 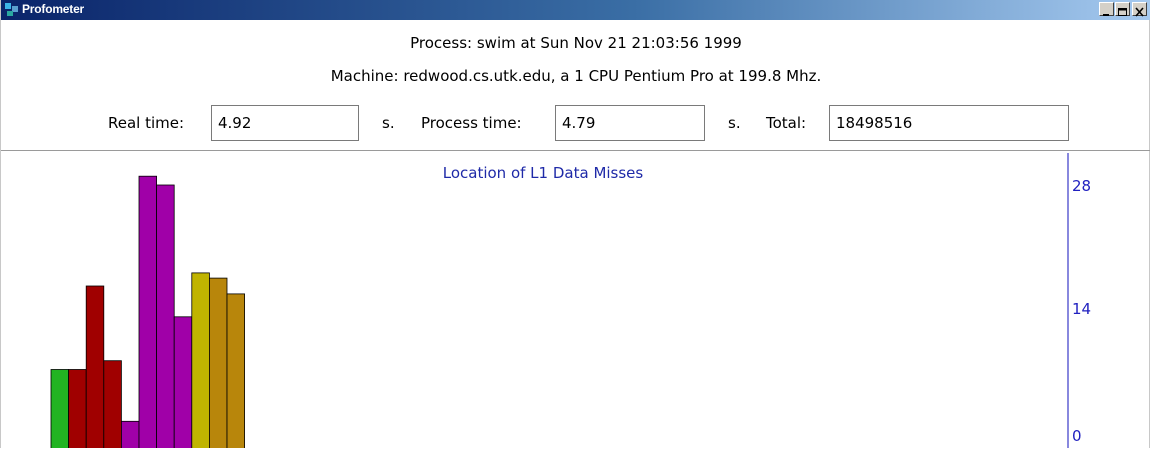 I want to click on title-bar: Profometer, so click(x=575, y=10).